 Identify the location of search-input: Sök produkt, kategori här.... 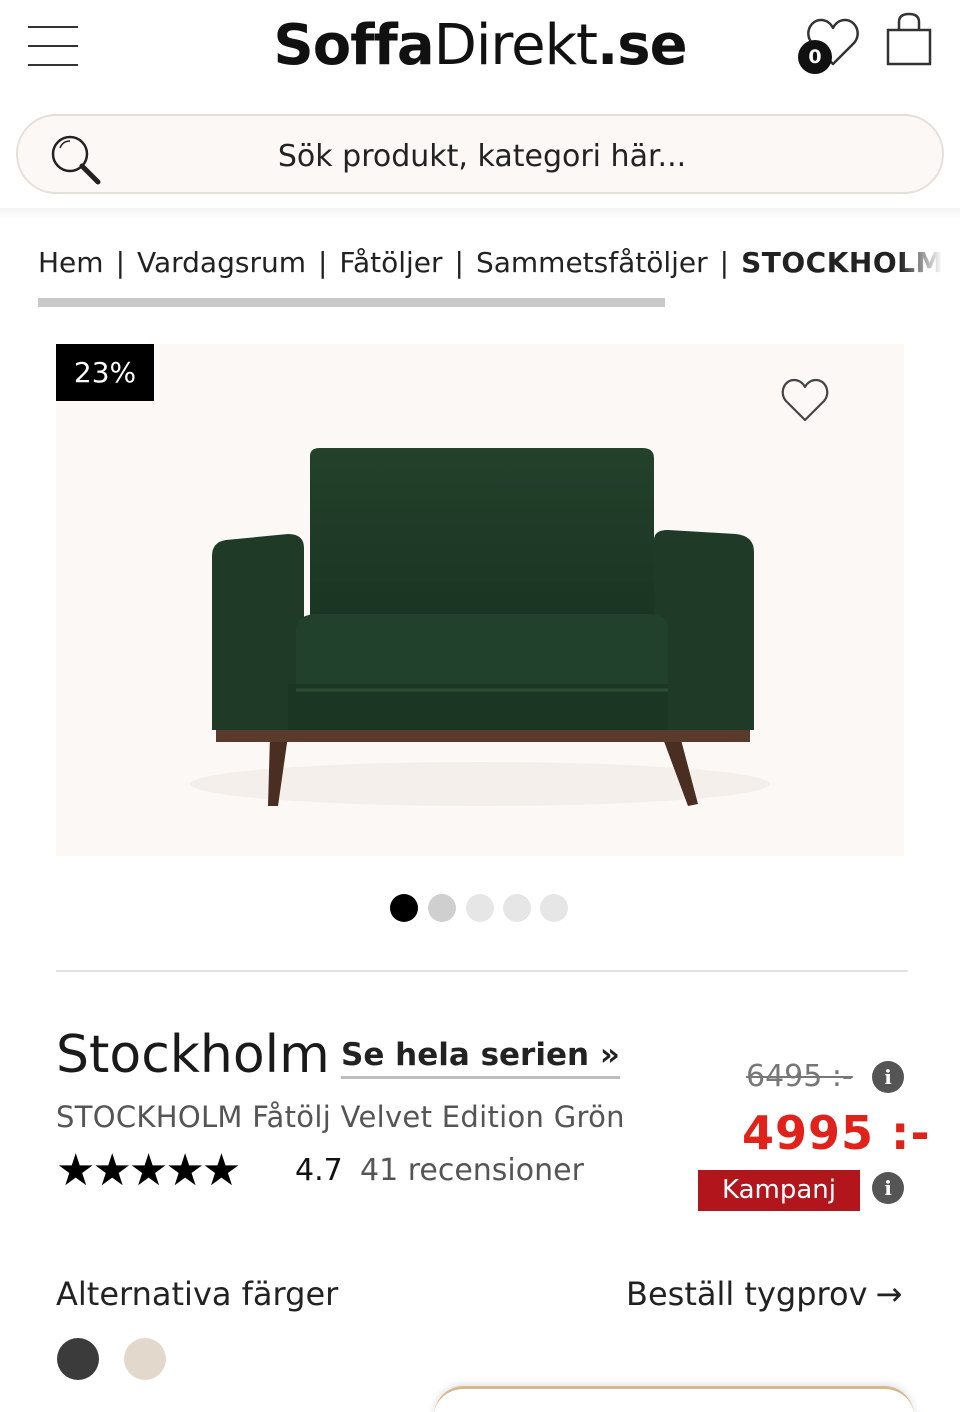
(480, 154).